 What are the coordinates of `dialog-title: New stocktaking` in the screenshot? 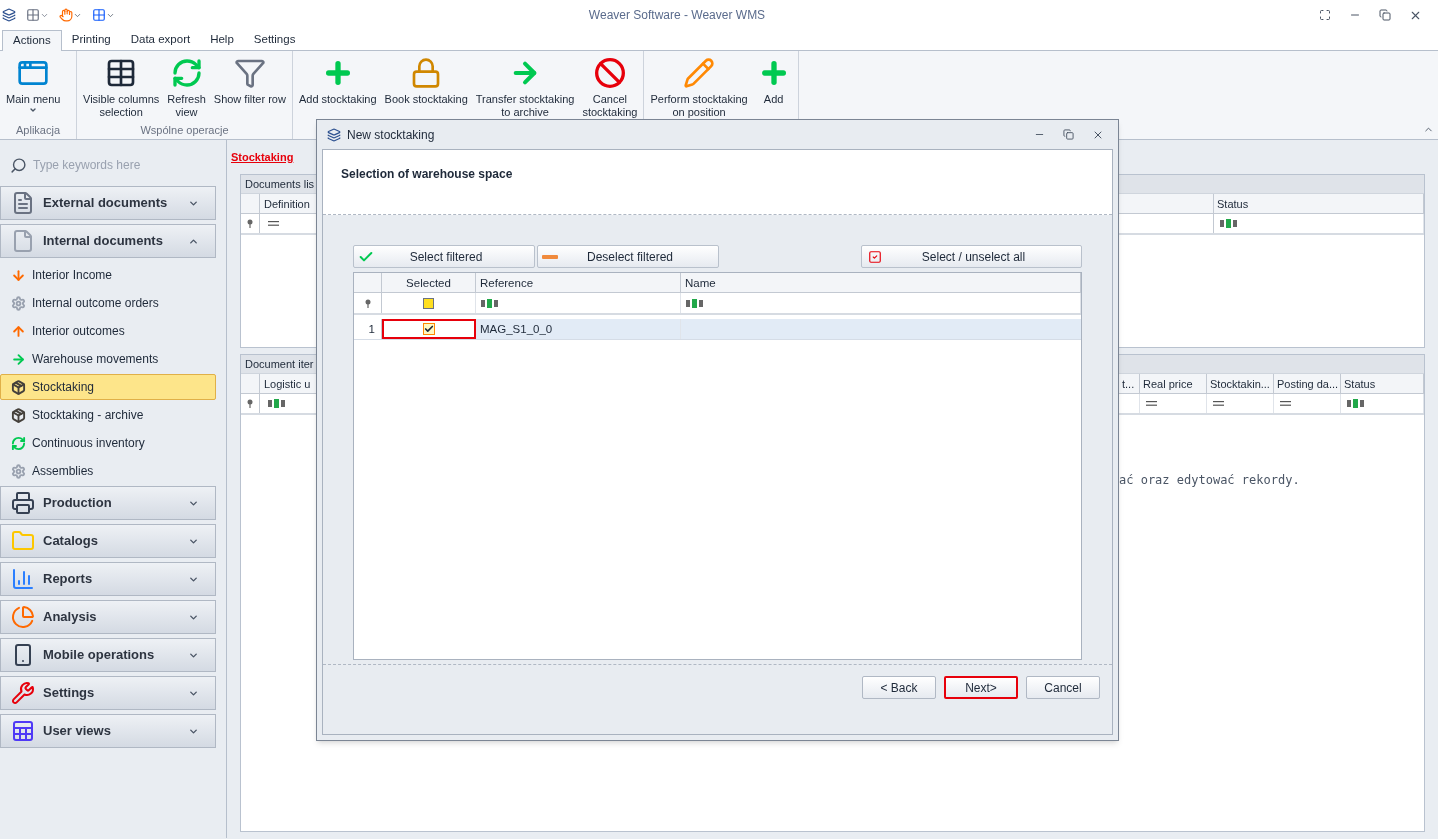 It's located at (391, 135).